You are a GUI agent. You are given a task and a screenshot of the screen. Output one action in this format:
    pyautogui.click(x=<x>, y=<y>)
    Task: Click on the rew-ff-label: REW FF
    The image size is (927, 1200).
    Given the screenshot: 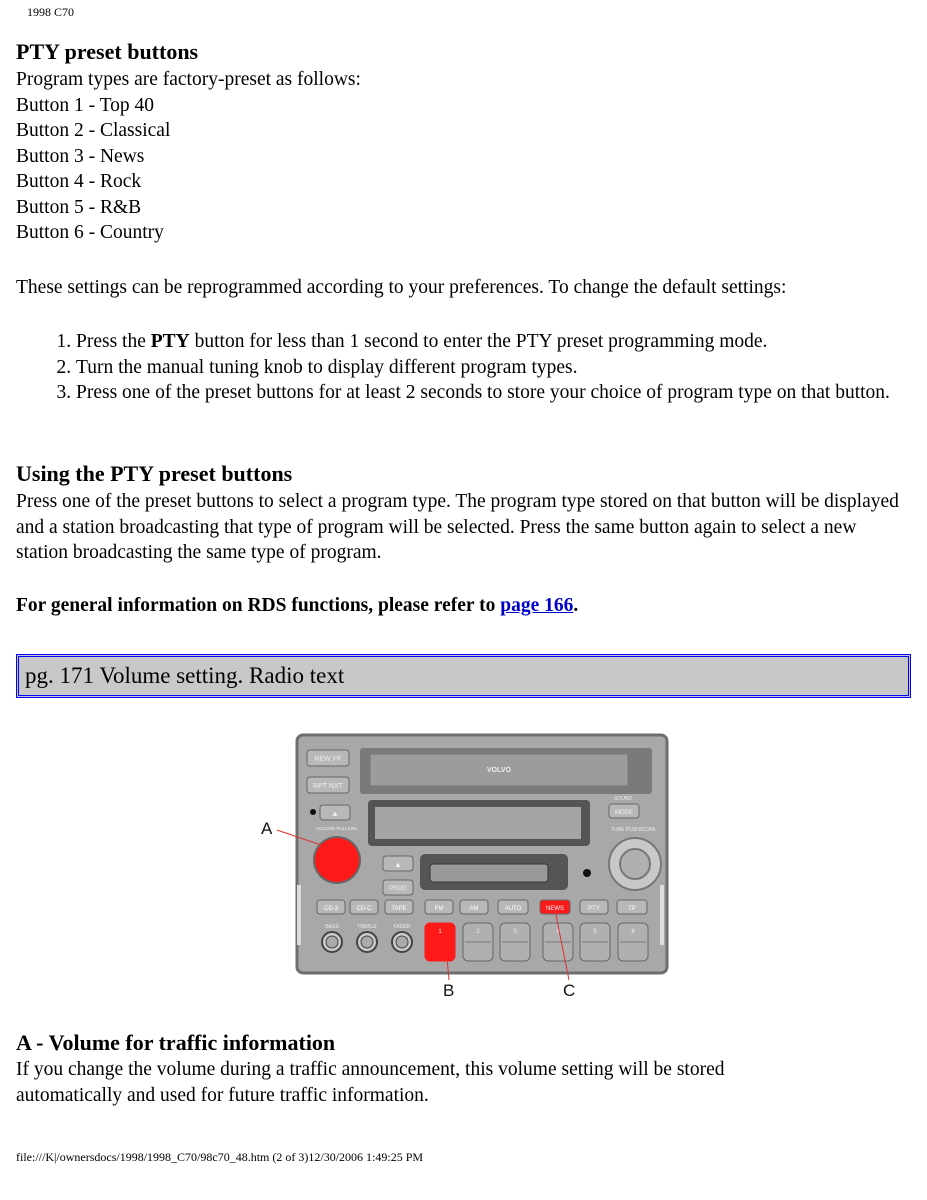 What is the action you would take?
    pyautogui.click(x=328, y=759)
    